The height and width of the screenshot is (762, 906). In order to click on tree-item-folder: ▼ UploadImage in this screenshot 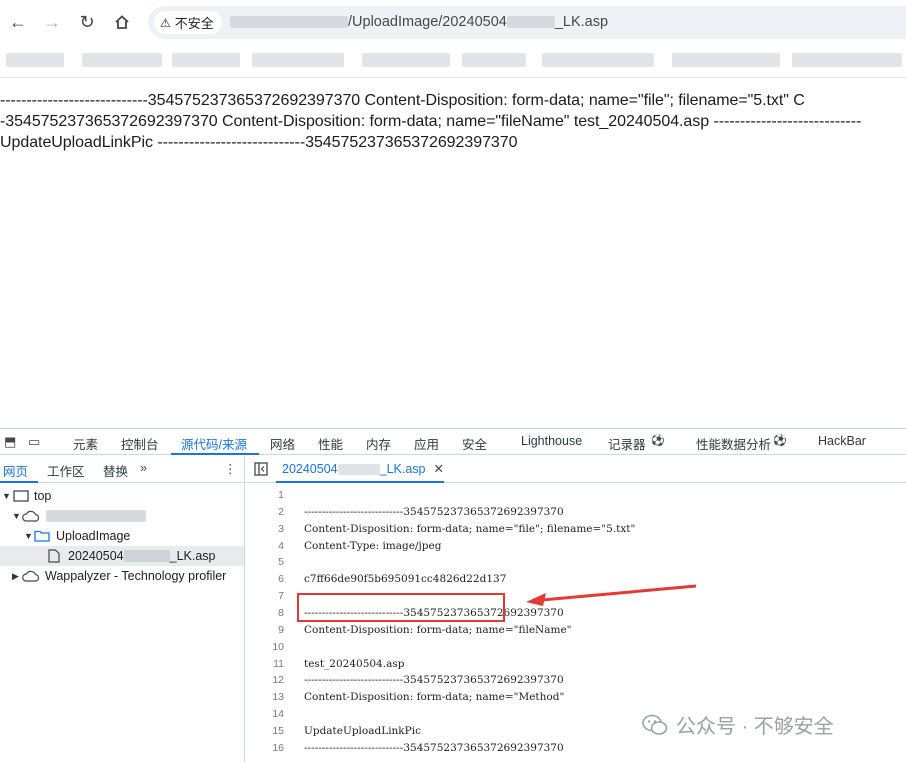, I will do `click(122, 536)`.